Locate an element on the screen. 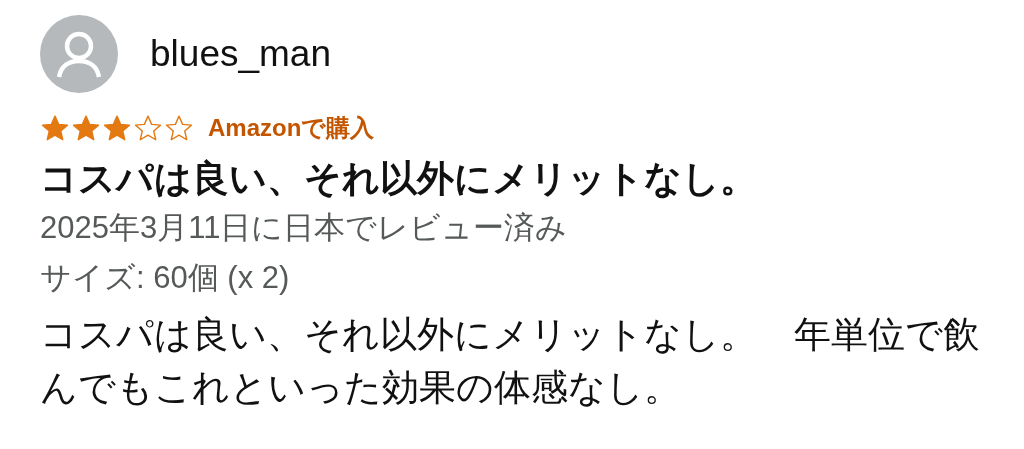  variant-label: サイズ: 60個 (x 2) is located at coordinates (165, 278).